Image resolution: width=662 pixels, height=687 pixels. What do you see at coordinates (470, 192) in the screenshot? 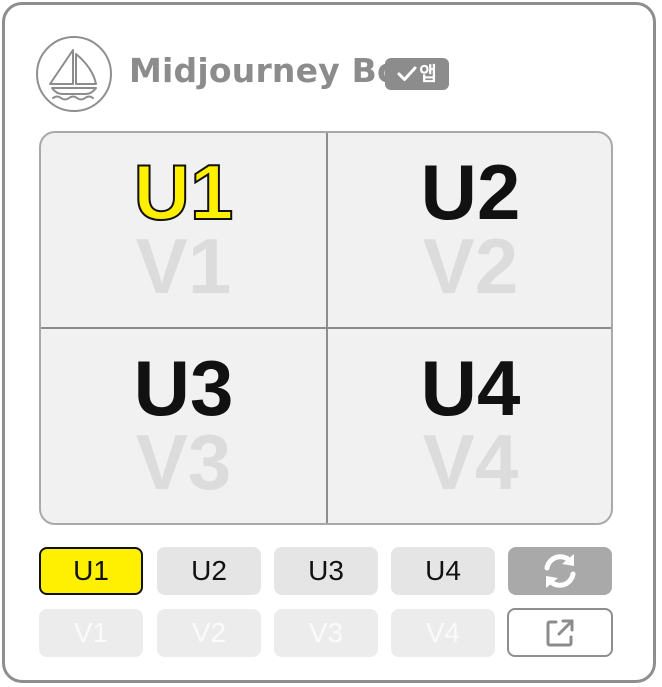
I see `quadrant-upscale-label: U2` at bounding box center [470, 192].